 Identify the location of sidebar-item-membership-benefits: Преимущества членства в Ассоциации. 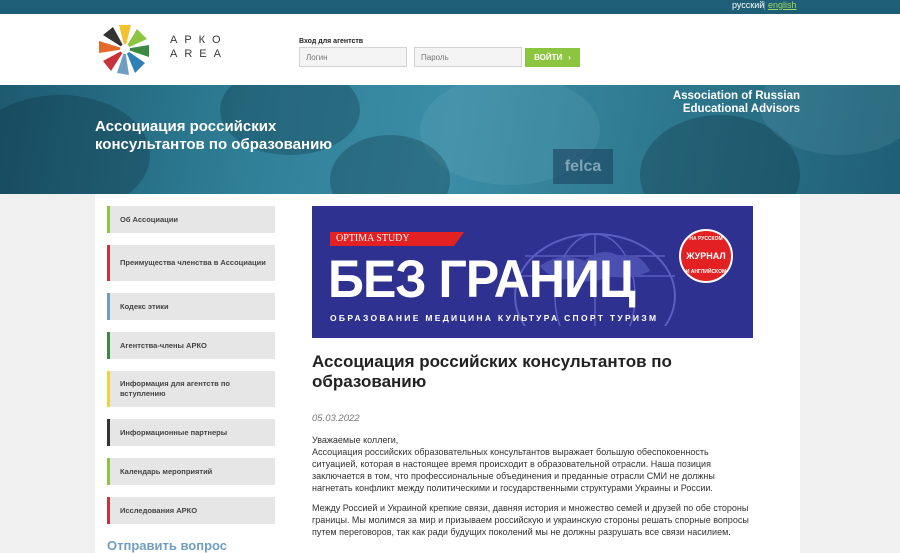
(191, 263).